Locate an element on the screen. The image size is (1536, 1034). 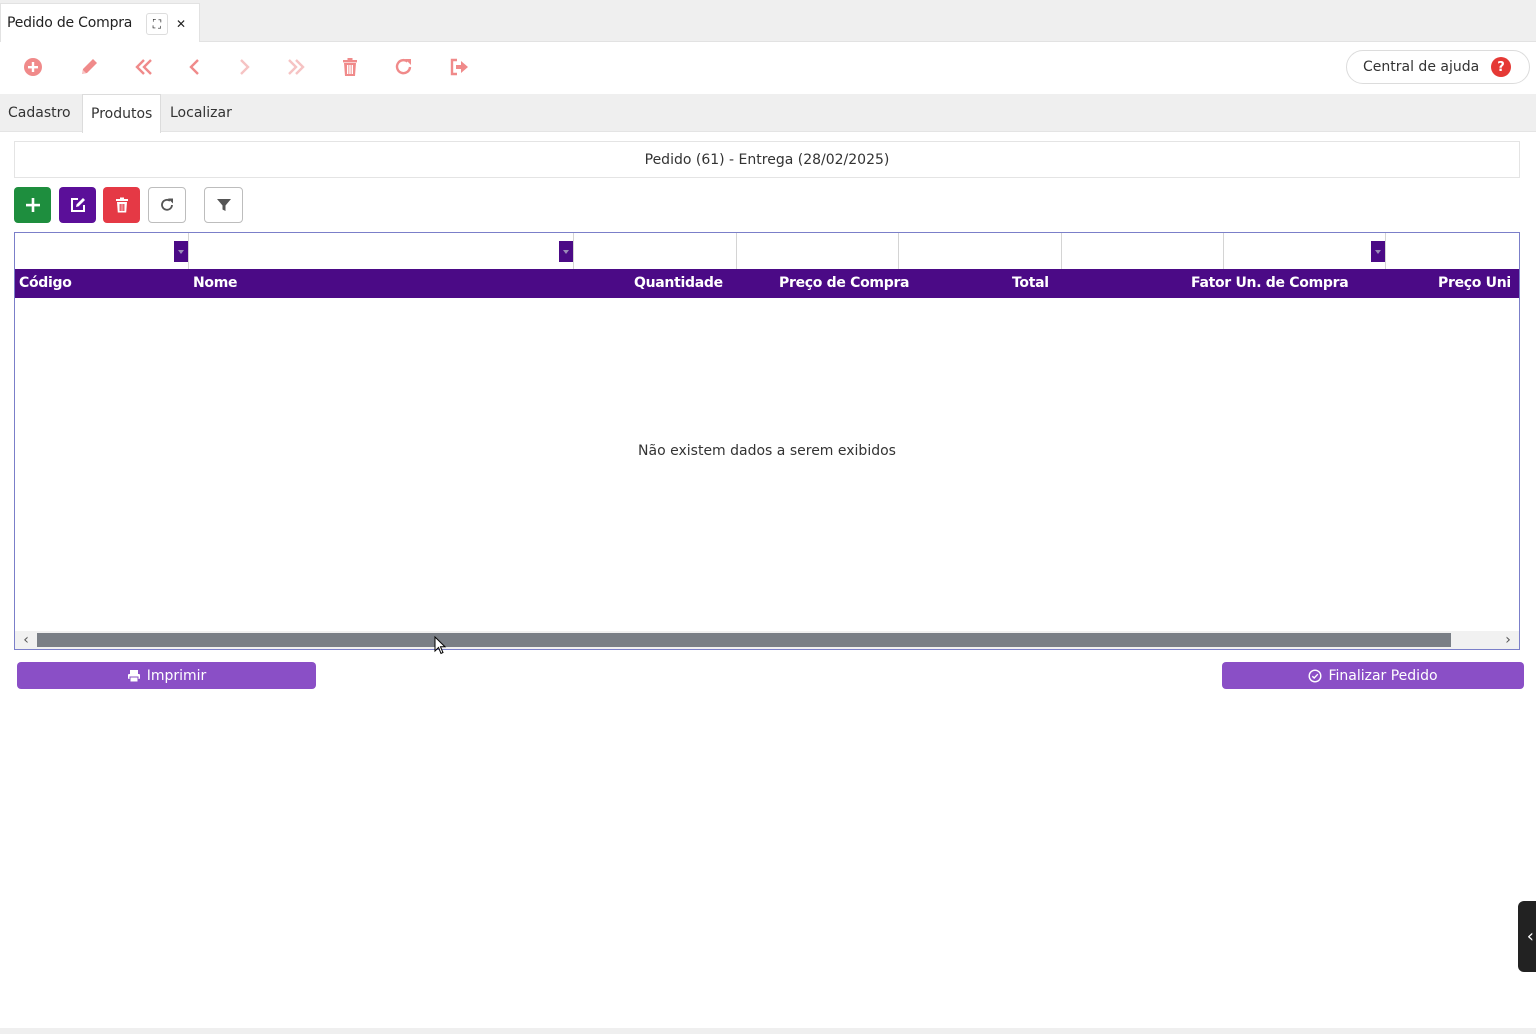
column-header-quantidade: Quantidade is located at coordinates (678, 283).